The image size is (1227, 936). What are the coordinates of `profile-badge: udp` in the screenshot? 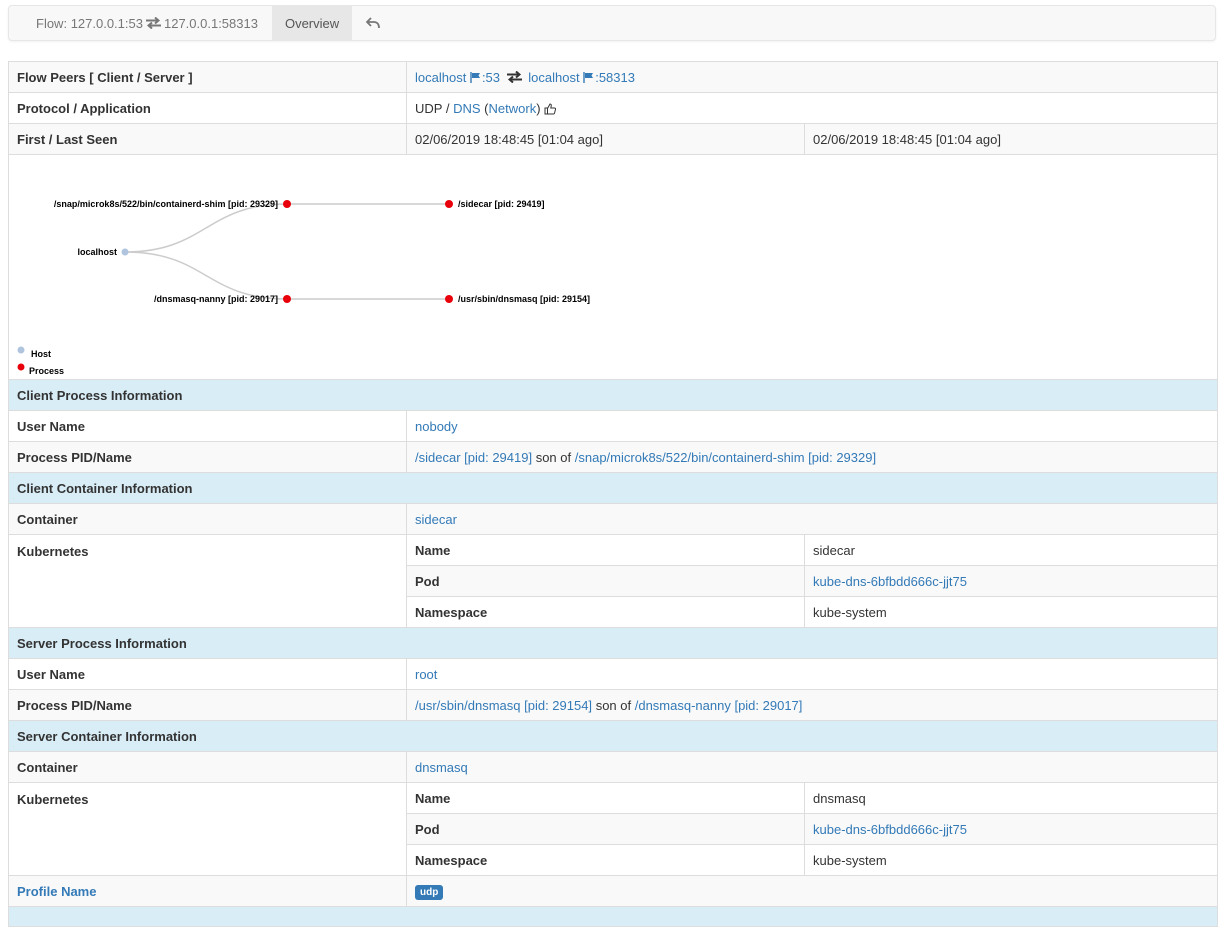 It's located at (429, 892).